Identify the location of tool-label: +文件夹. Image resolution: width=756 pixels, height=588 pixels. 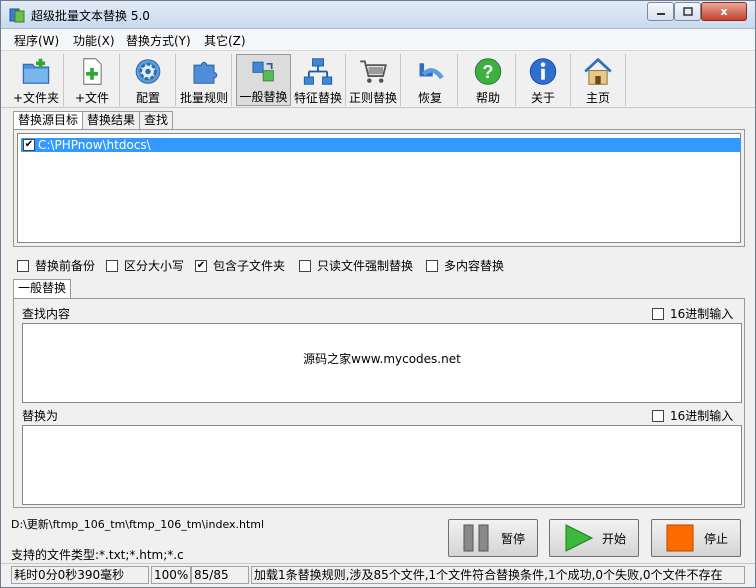
(36, 98).